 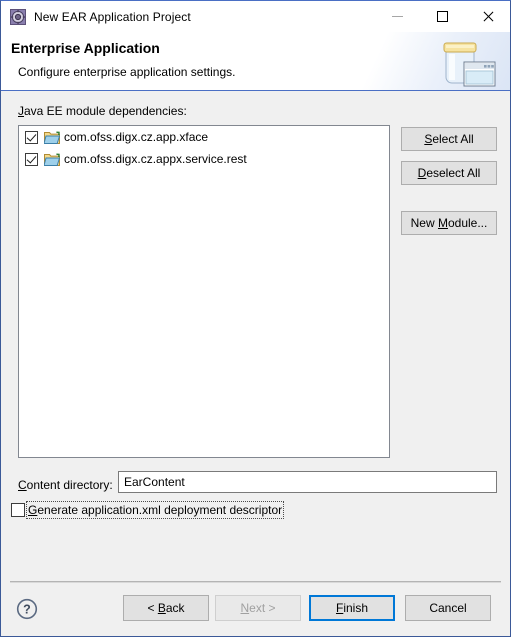 I want to click on cancel-label: Cancel, so click(x=448, y=608).